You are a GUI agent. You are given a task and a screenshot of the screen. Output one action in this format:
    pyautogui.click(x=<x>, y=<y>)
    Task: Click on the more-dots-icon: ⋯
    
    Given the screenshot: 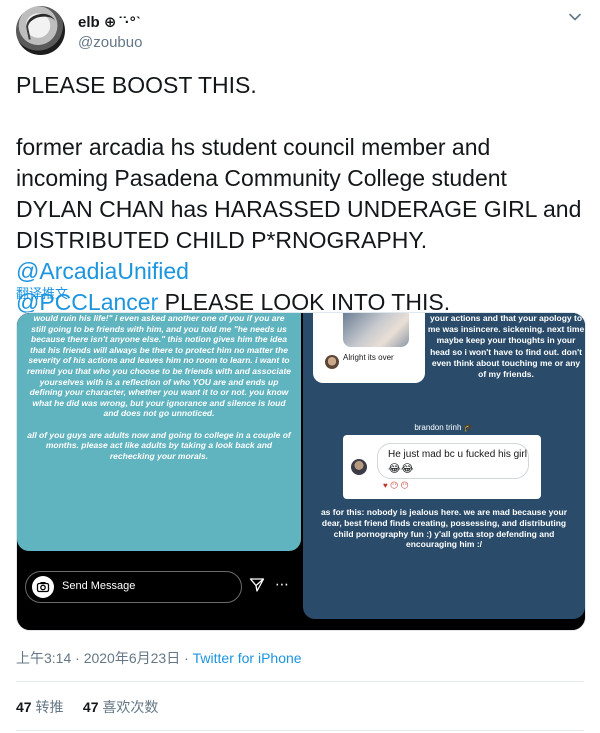 What is the action you would take?
    pyautogui.click(x=282, y=584)
    